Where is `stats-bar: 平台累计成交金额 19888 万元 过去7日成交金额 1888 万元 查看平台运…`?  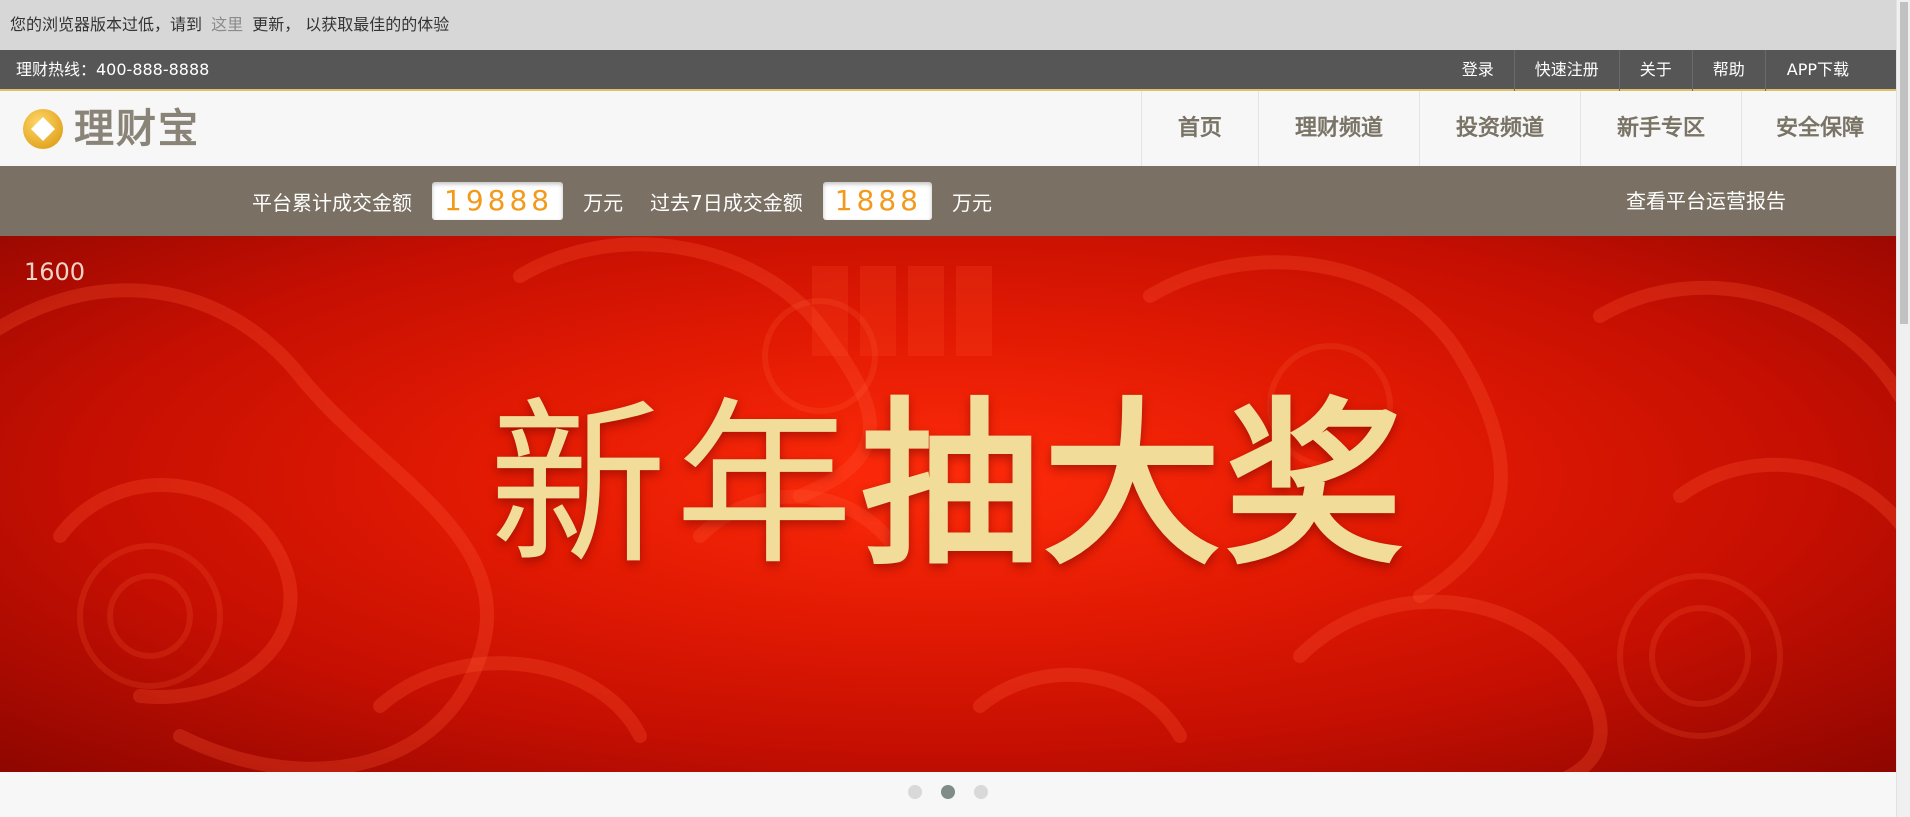
stats-bar: 平台累计成交金额 19888 万元 过去7日成交金额 1888 万元 查看平台运… is located at coordinates (948, 201).